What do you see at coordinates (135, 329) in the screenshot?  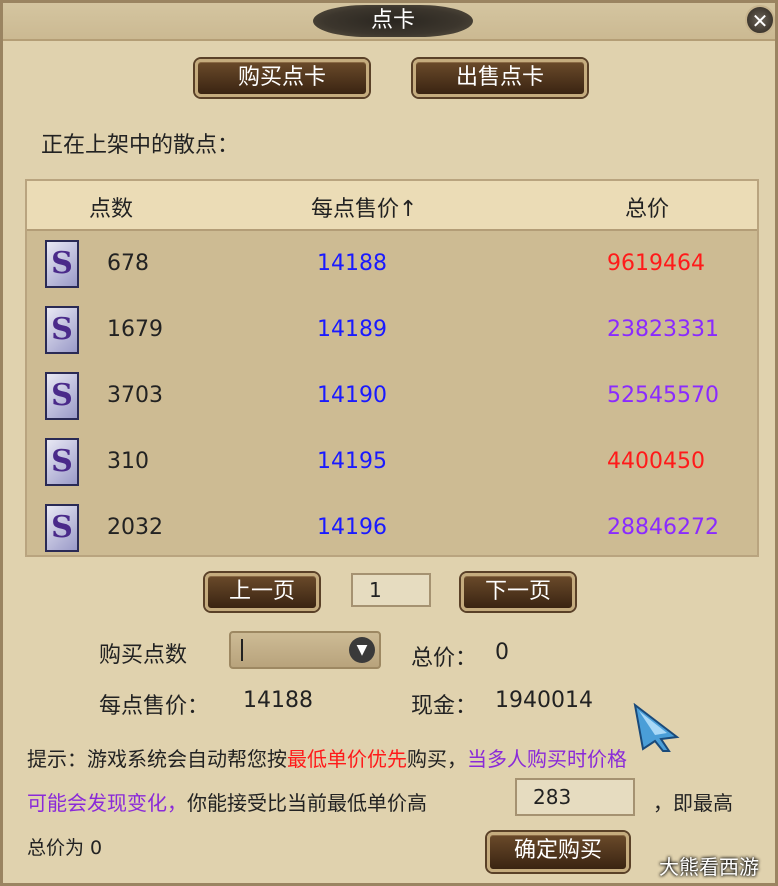 I see `row-points: 1679` at bounding box center [135, 329].